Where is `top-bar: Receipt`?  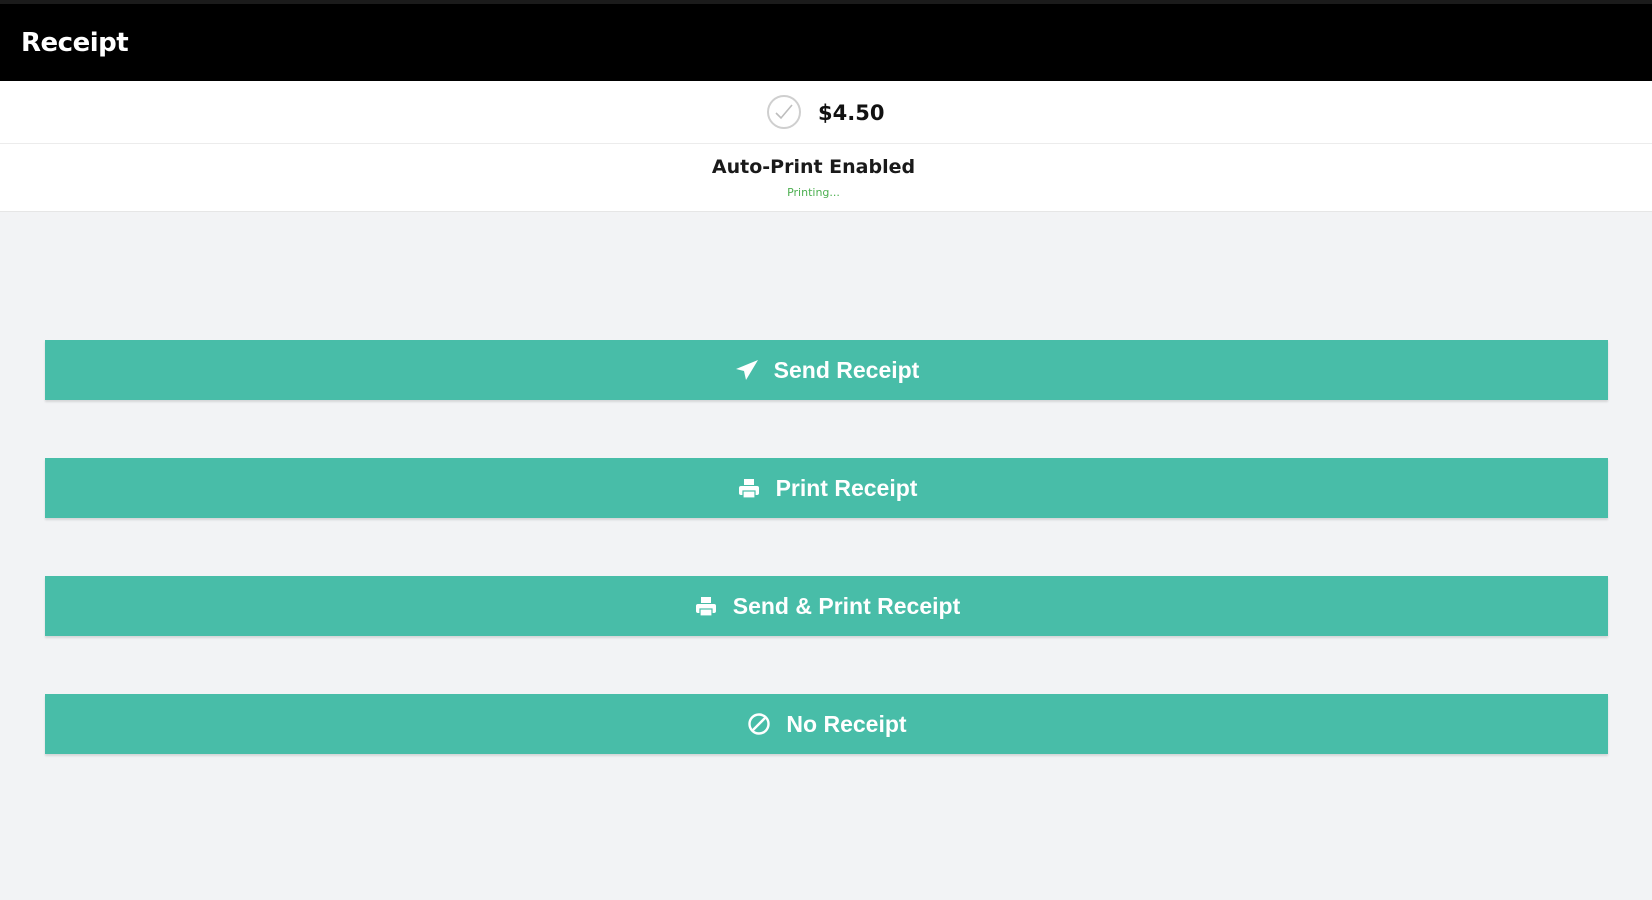 top-bar: Receipt is located at coordinates (826, 40).